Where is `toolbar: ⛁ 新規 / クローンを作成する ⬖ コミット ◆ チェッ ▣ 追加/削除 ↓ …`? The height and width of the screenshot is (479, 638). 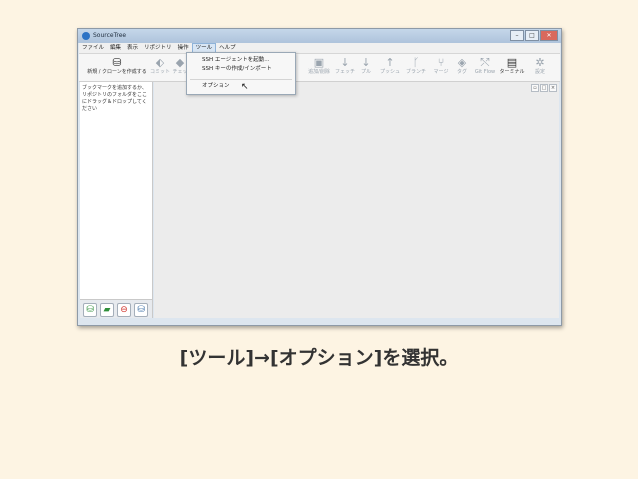 toolbar: ⛁ 新規 / クローンを作成する ⬖ コミット ◆ チェッ ▣ 追加/削除 ↓ … is located at coordinates (319, 68).